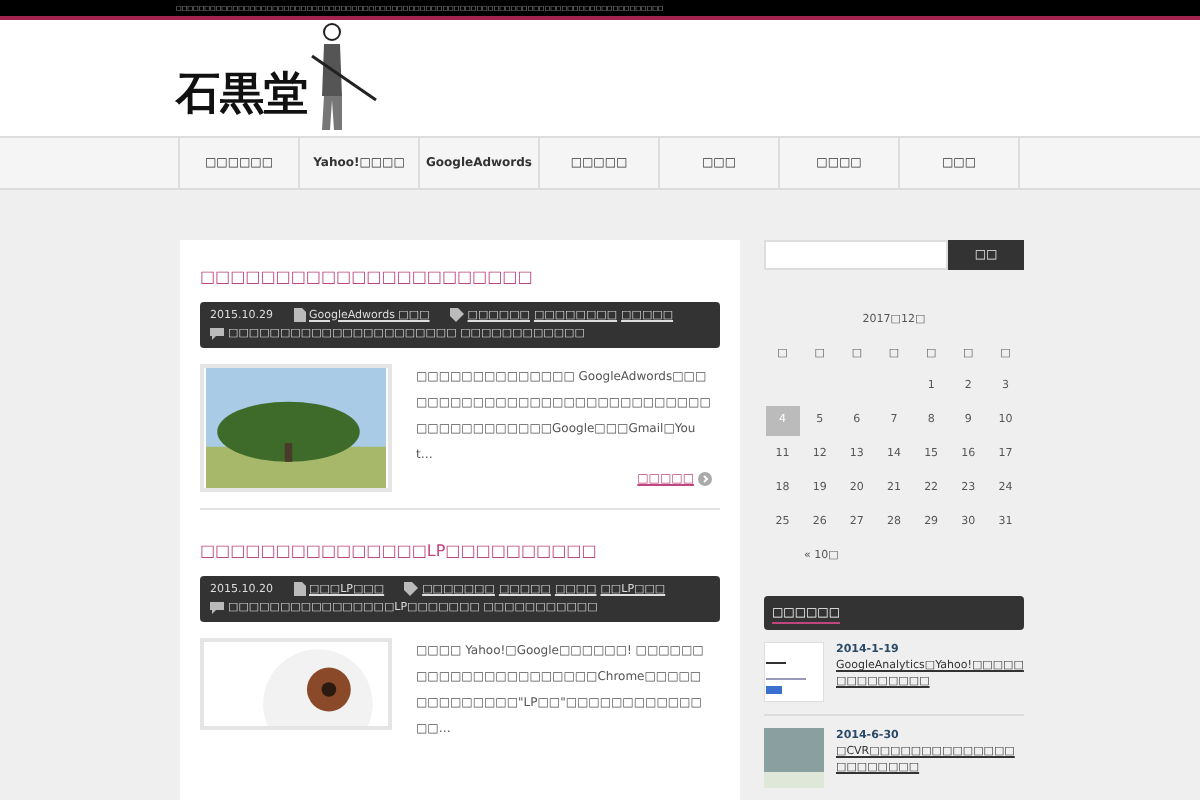 The height and width of the screenshot is (800, 1200). What do you see at coordinates (856, 254) in the screenshot?
I see `search-field` at bounding box center [856, 254].